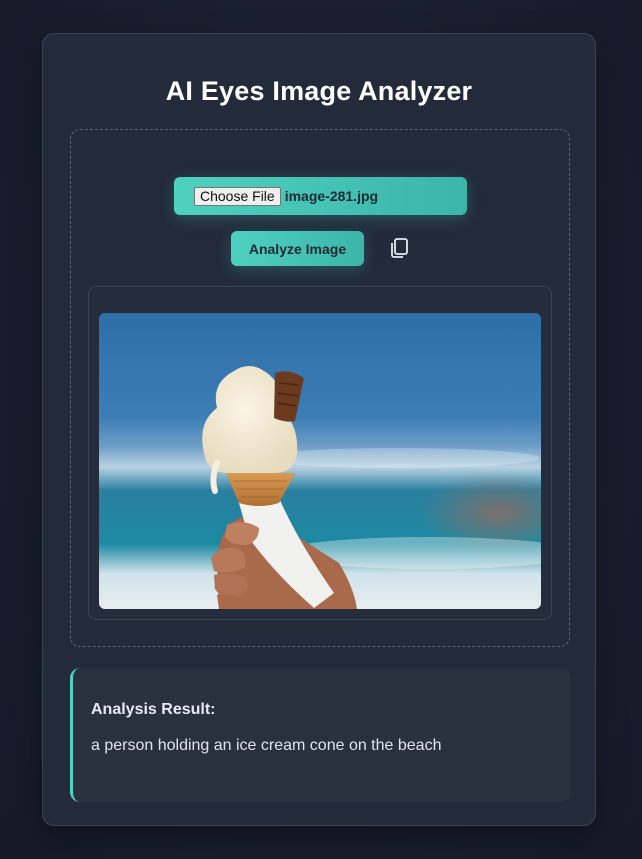 The image size is (642, 859). What do you see at coordinates (331, 196) in the screenshot?
I see `selected-file-name: image-281.jpg` at bounding box center [331, 196].